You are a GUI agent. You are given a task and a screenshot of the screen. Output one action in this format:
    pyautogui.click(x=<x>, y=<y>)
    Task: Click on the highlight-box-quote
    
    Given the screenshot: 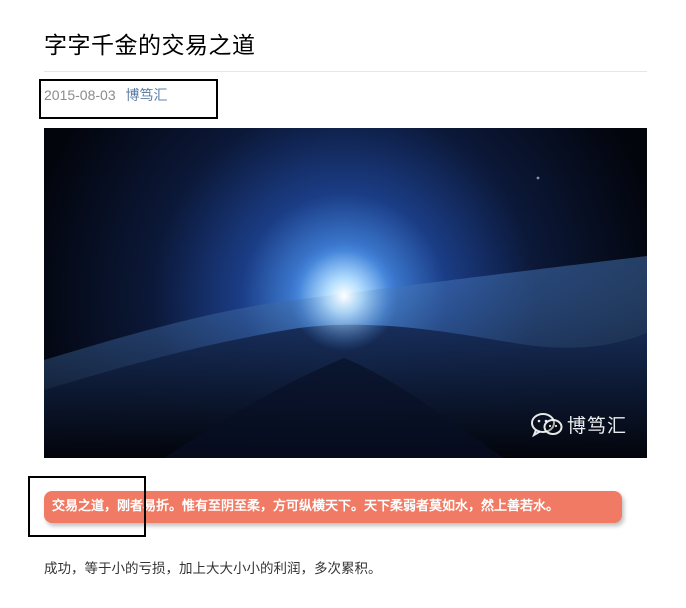 What is the action you would take?
    pyautogui.click(x=87, y=506)
    